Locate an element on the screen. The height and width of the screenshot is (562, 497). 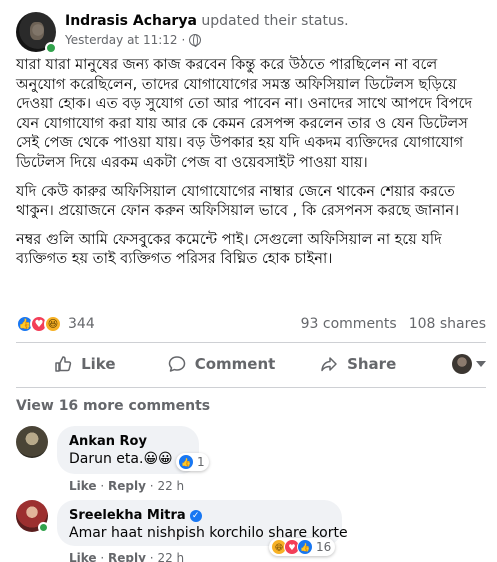
reaction-icons: 👍 ♥ 😆 is located at coordinates (39, 324).